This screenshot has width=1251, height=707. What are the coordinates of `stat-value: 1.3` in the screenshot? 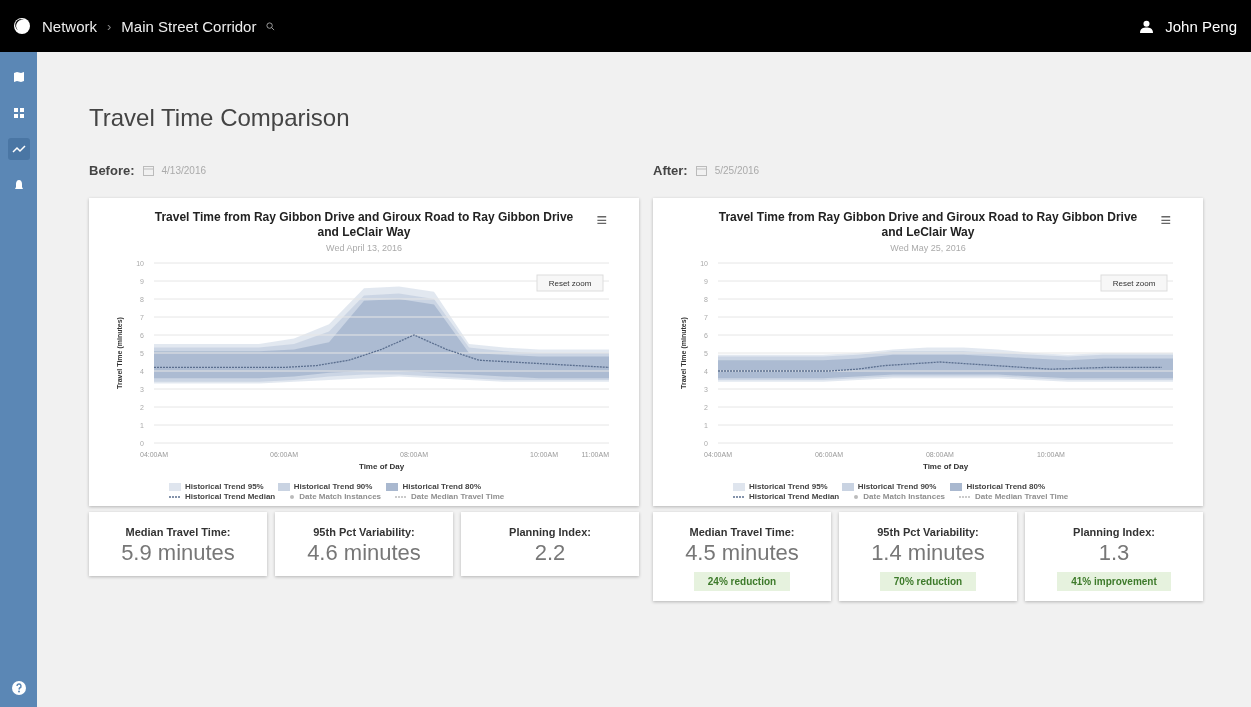 It's located at (1114, 553).